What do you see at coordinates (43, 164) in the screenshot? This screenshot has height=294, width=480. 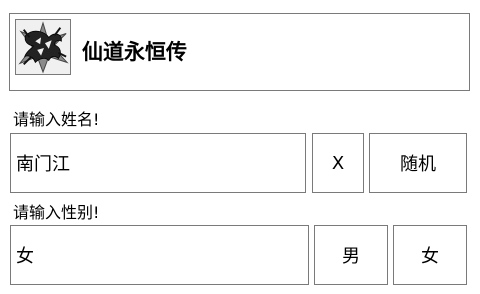 I see `name-input-value: 南门江` at bounding box center [43, 164].